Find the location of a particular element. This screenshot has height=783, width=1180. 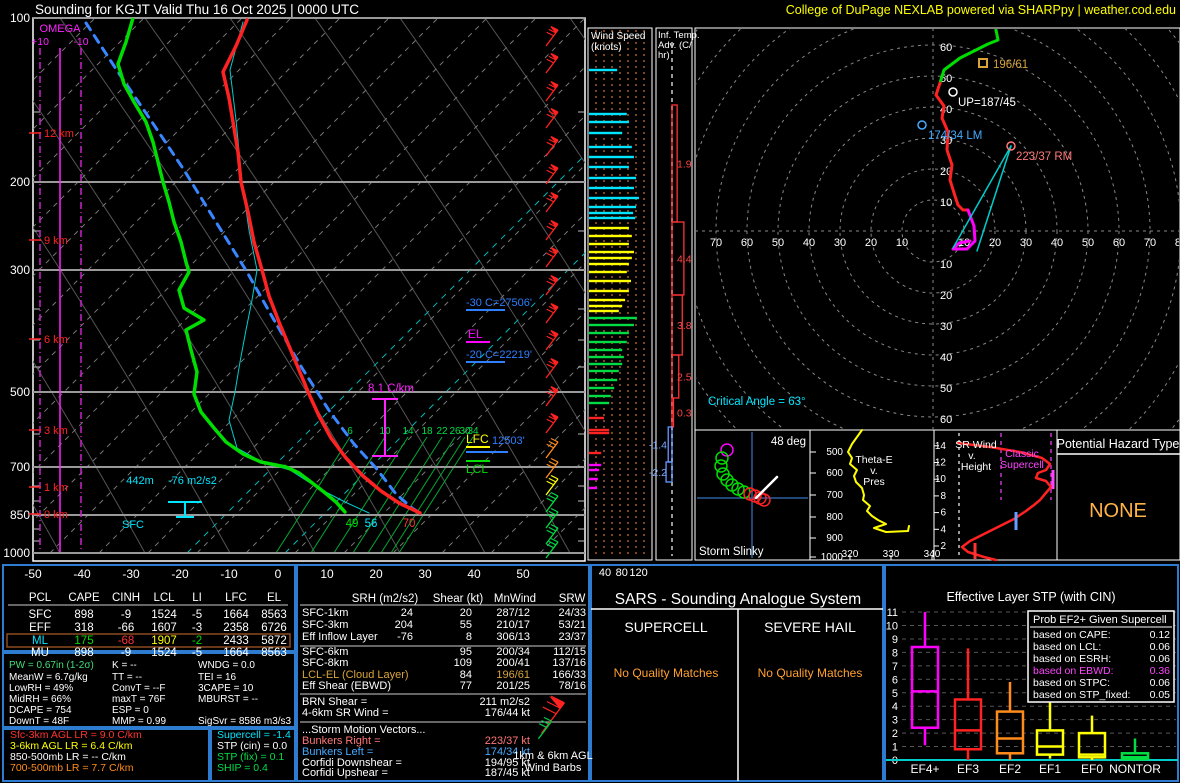

srh-cell: -76 is located at coordinates (405, 637).